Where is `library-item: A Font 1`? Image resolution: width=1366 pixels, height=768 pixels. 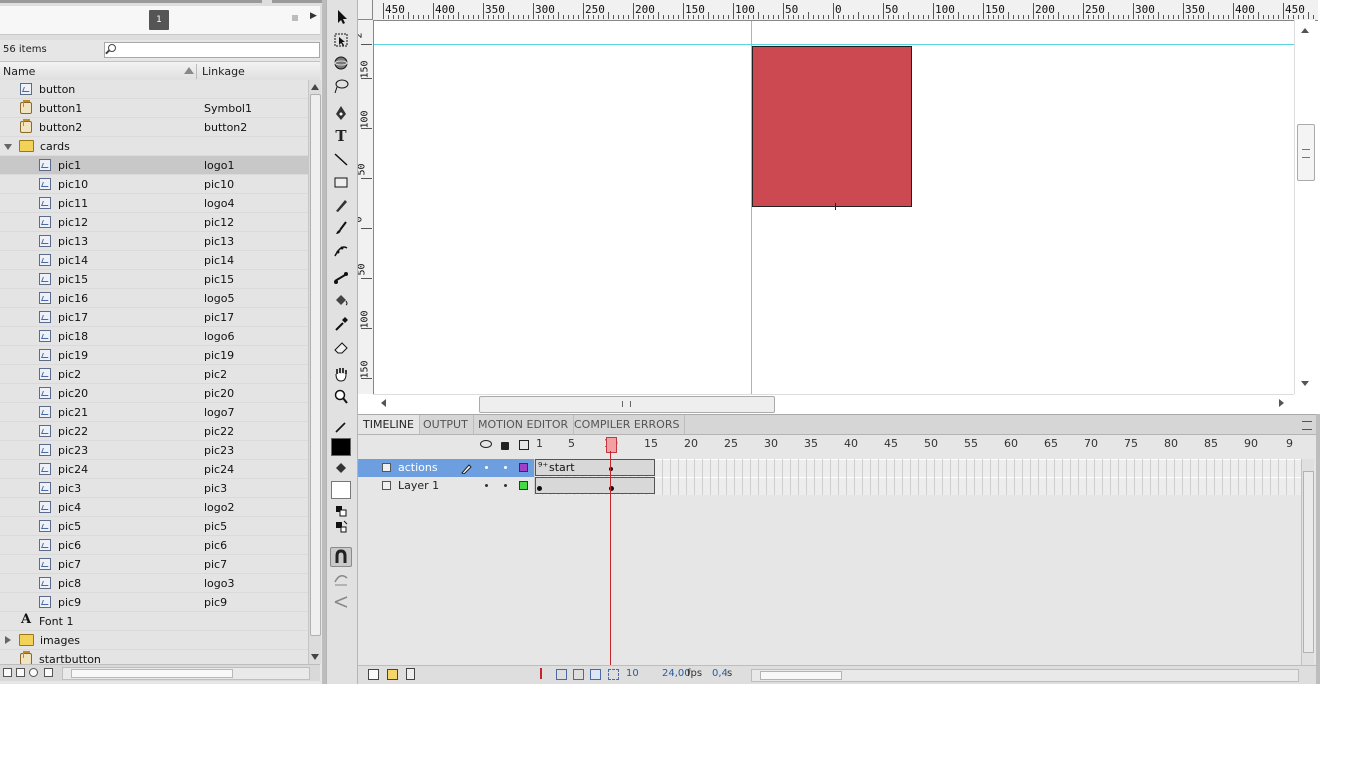
library-item: A Font 1 is located at coordinates (154, 621).